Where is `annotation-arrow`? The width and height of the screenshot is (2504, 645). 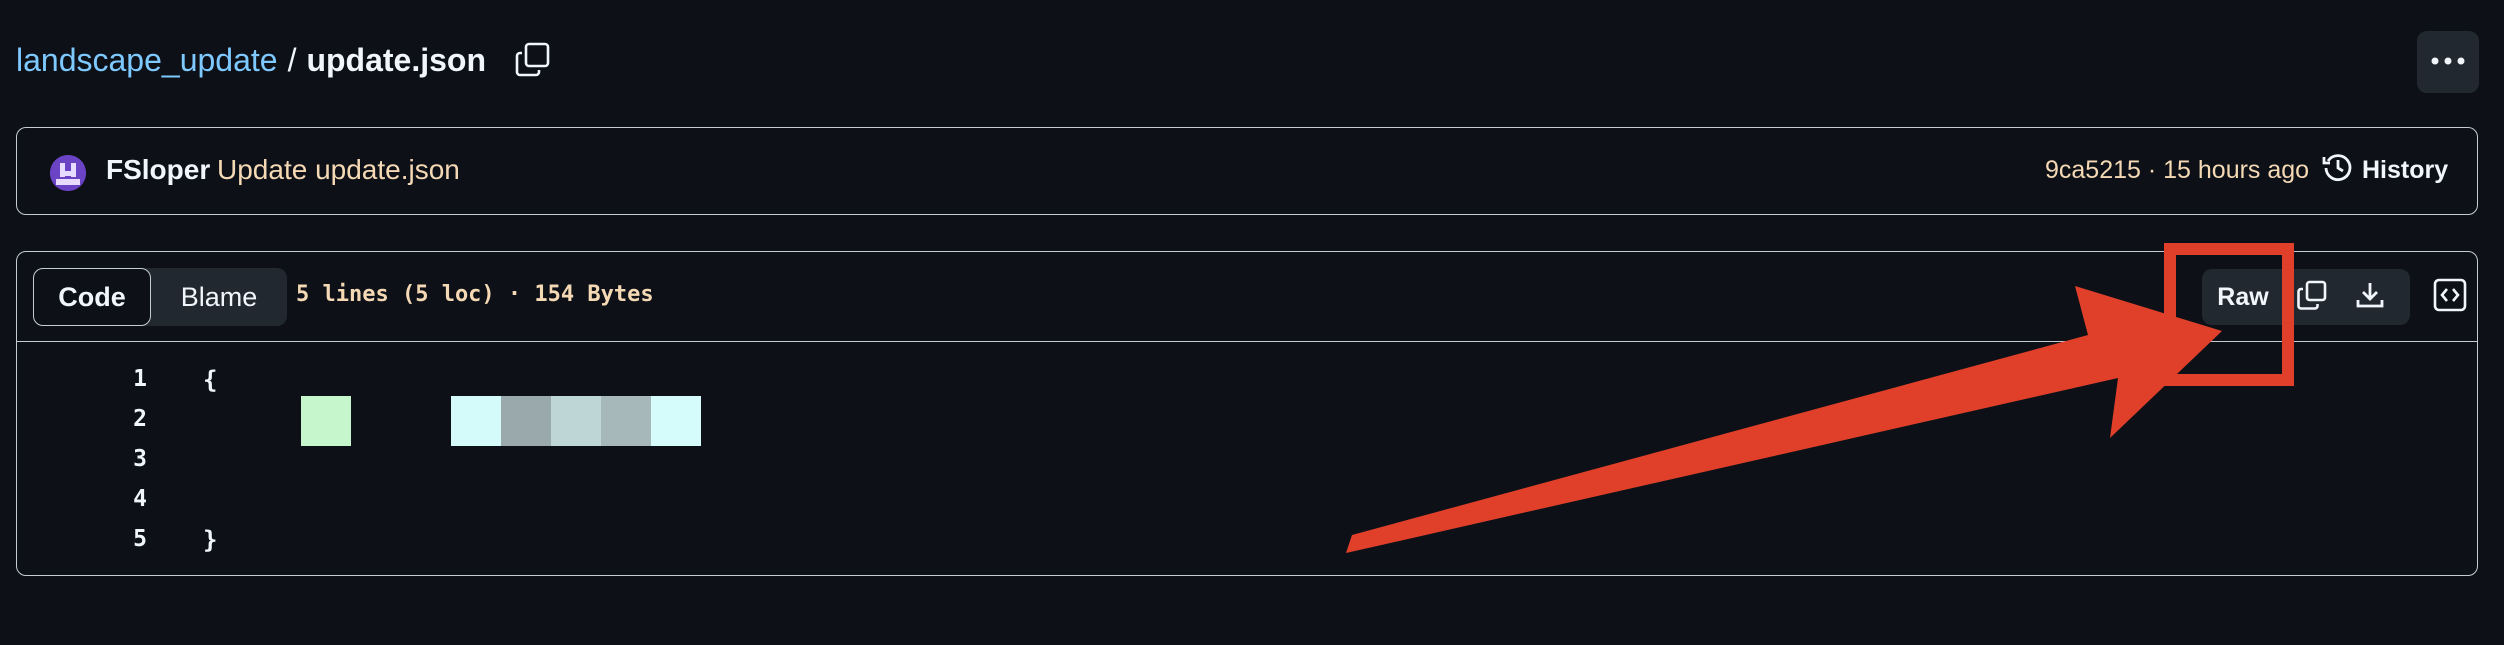
annotation-arrow is located at coordinates (1784, 419).